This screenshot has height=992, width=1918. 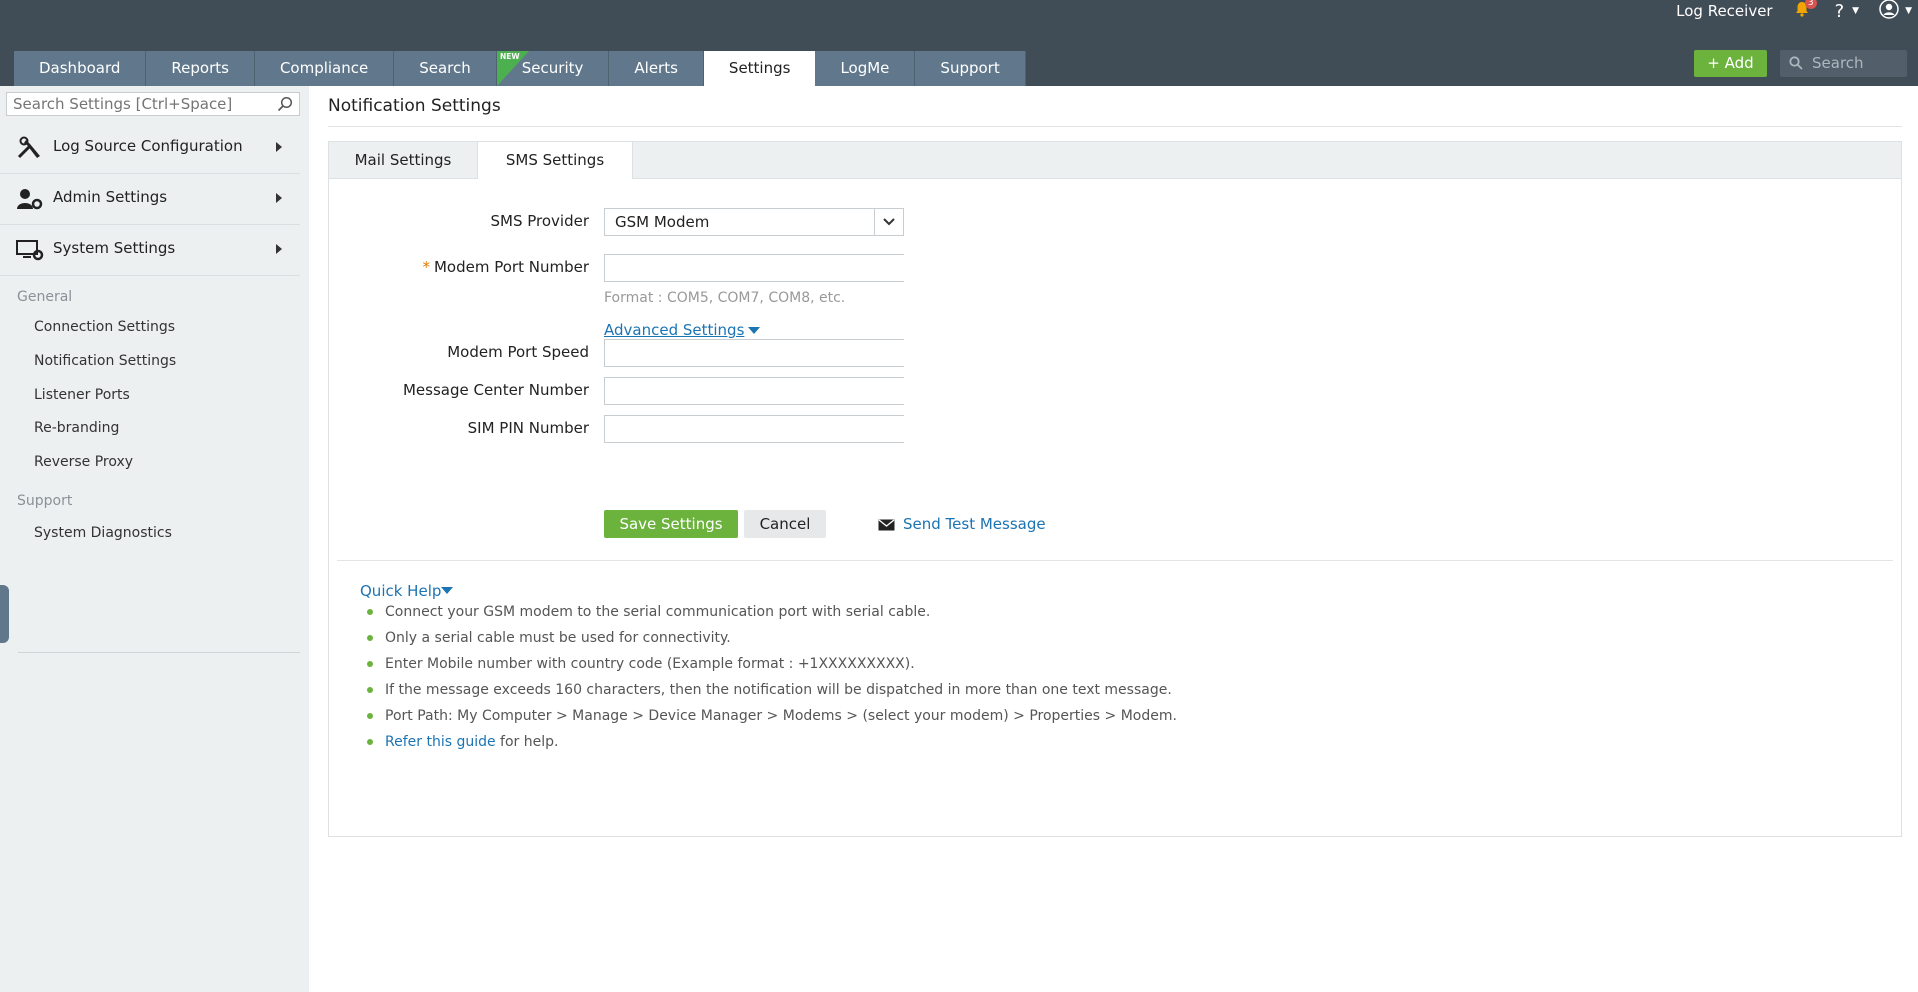 What do you see at coordinates (505, 267) in the screenshot?
I see `modem-port-number-label: * Modem Port Number` at bounding box center [505, 267].